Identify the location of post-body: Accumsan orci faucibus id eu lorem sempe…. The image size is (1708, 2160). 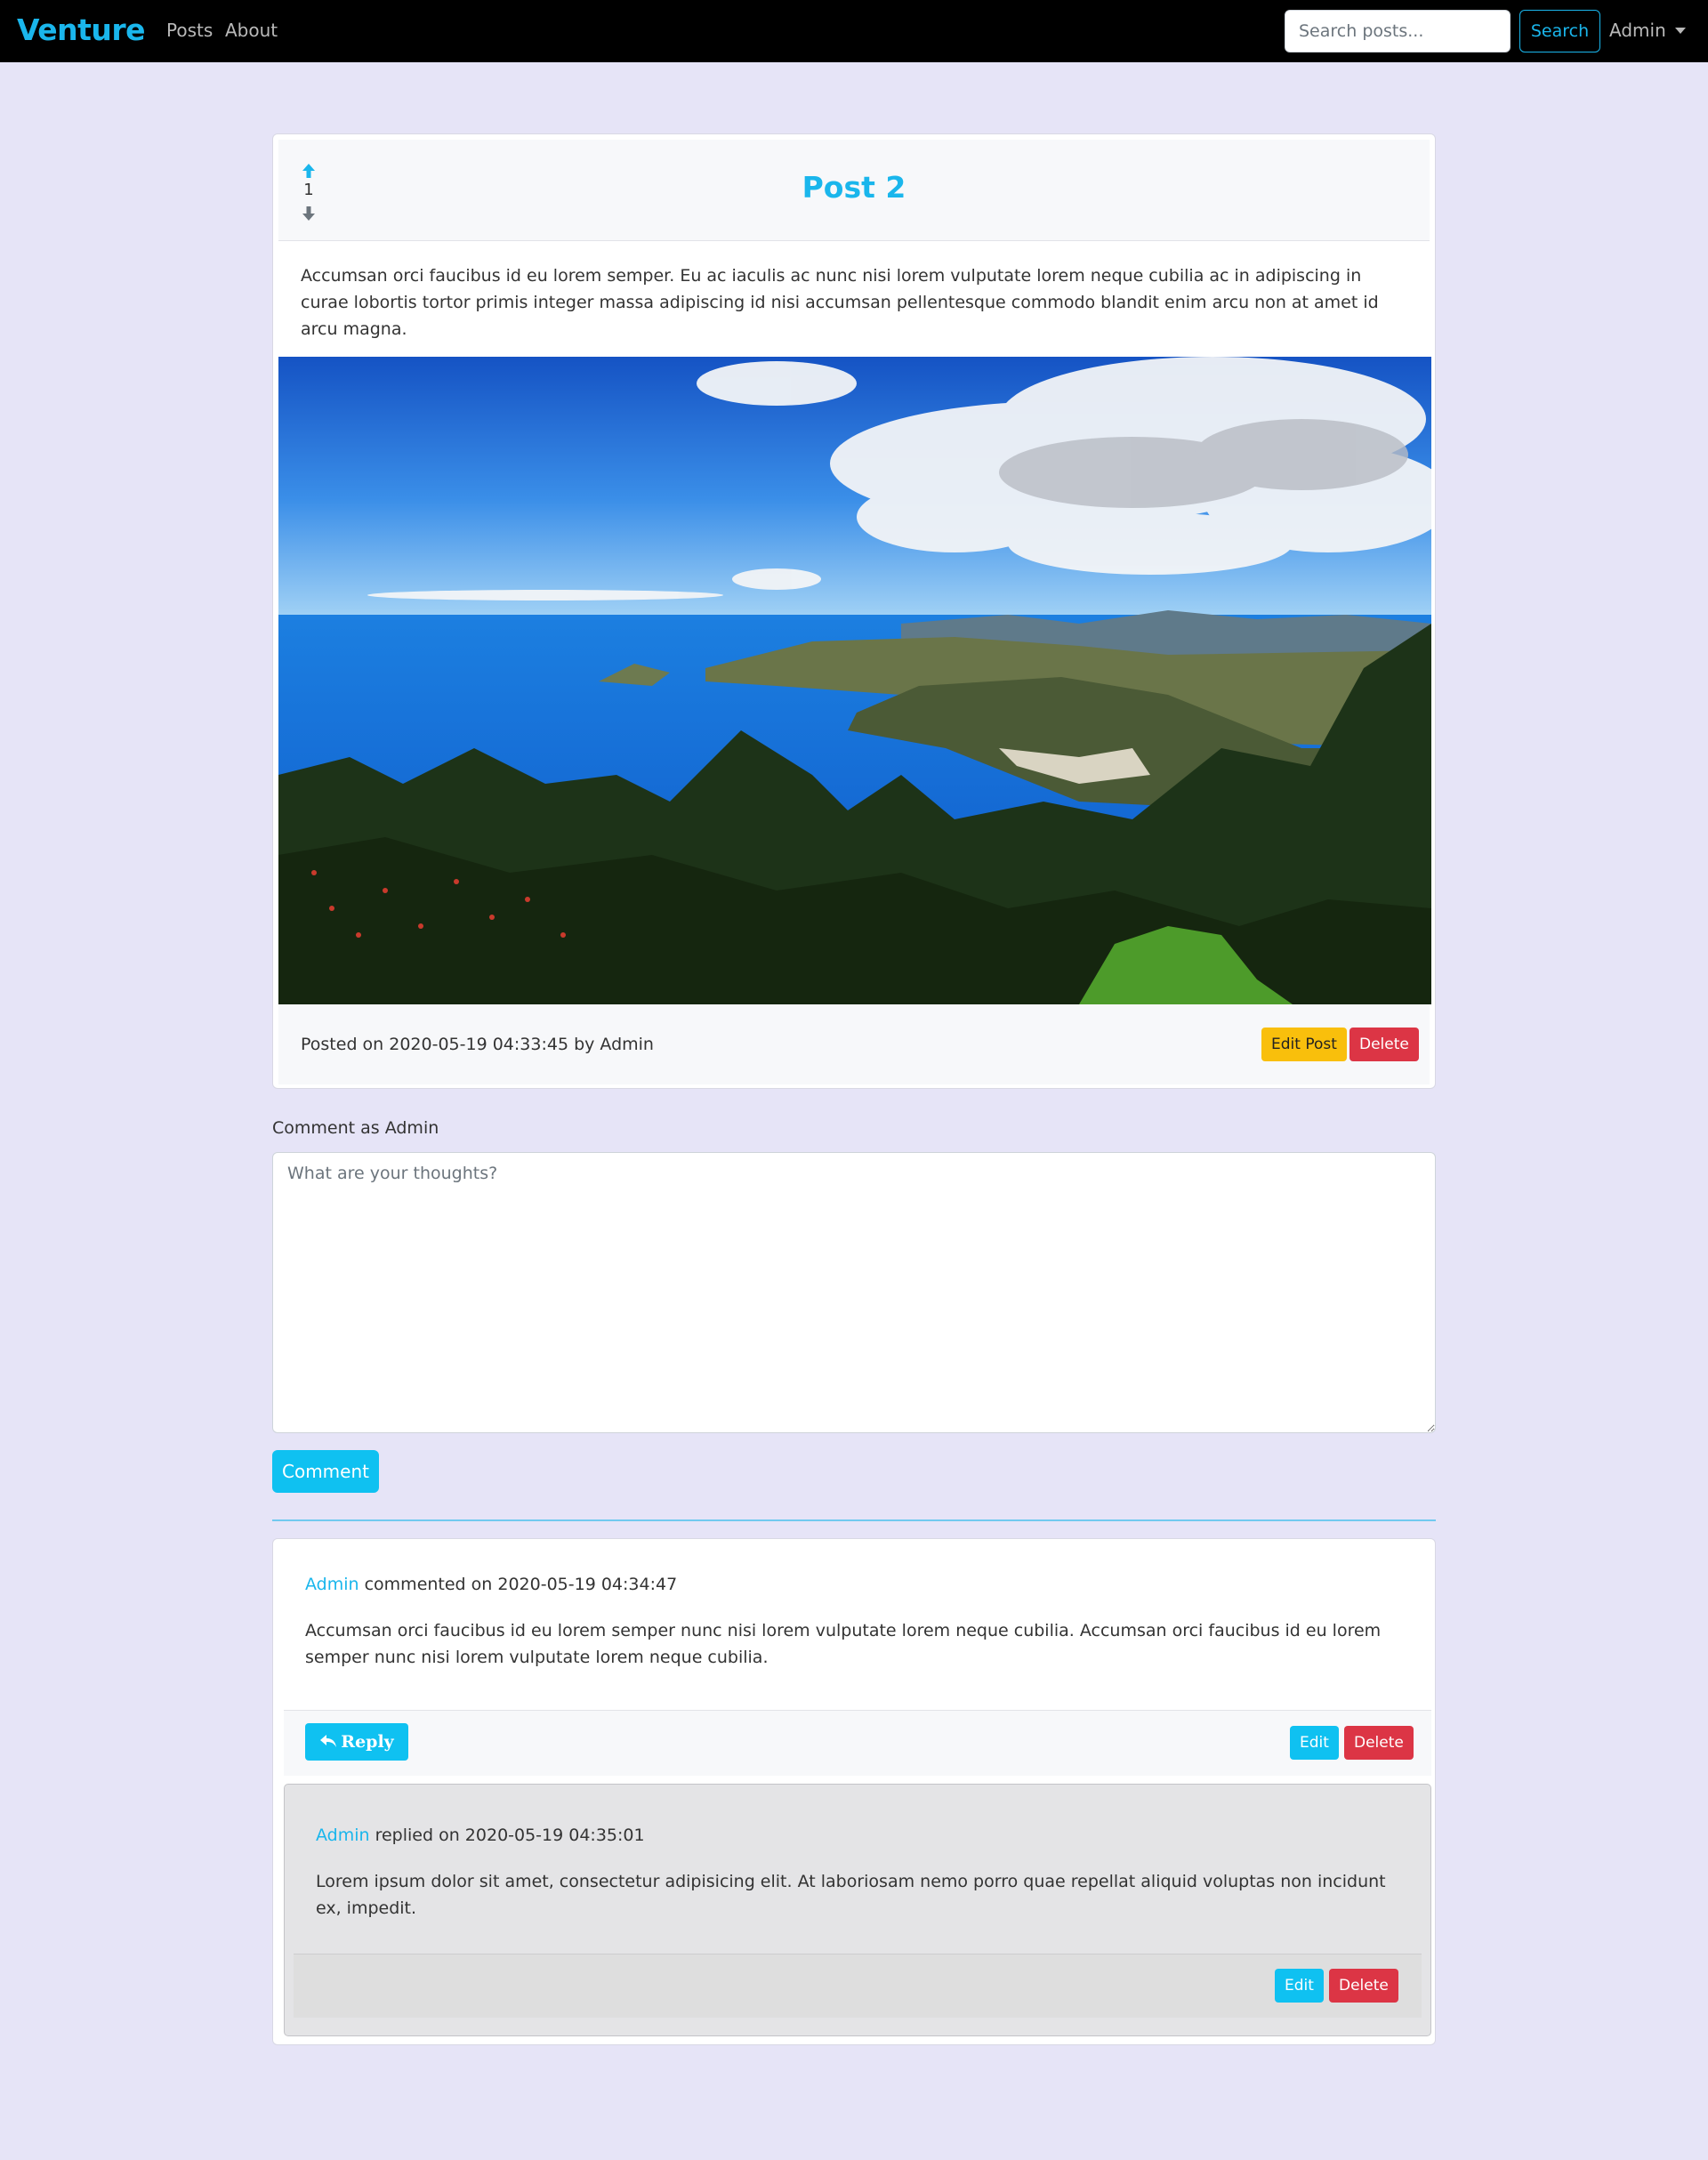
(840, 302).